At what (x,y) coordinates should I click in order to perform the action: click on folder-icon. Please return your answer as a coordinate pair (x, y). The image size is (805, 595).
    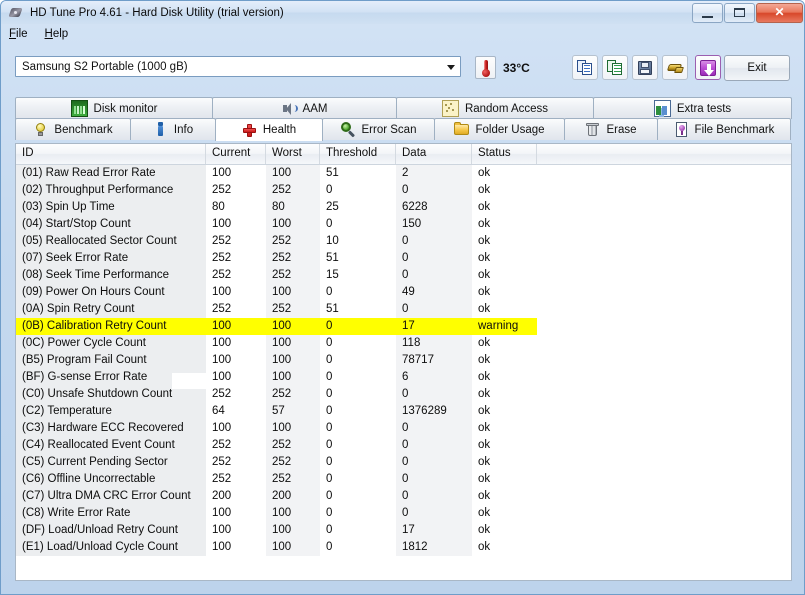
    Looking at the image, I should click on (462, 129).